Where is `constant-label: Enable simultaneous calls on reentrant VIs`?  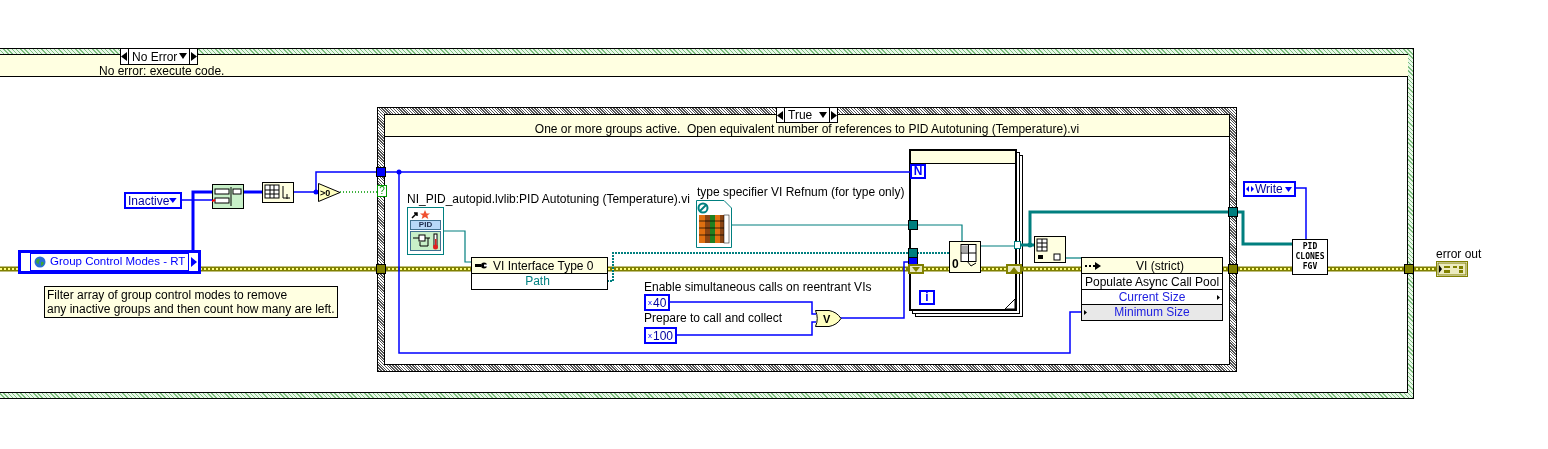
constant-label: Enable simultaneous calls on reentrant VIs is located at coordinates (758, 287).